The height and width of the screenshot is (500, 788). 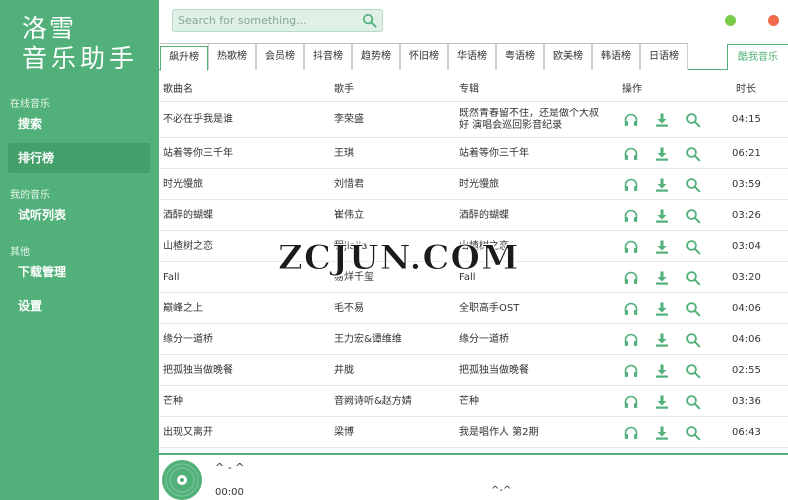 What do you see at coordinates (664, 57) in the screenshot?
I see `tab-japanese: 日语榜` at bounding box center [664, 57].